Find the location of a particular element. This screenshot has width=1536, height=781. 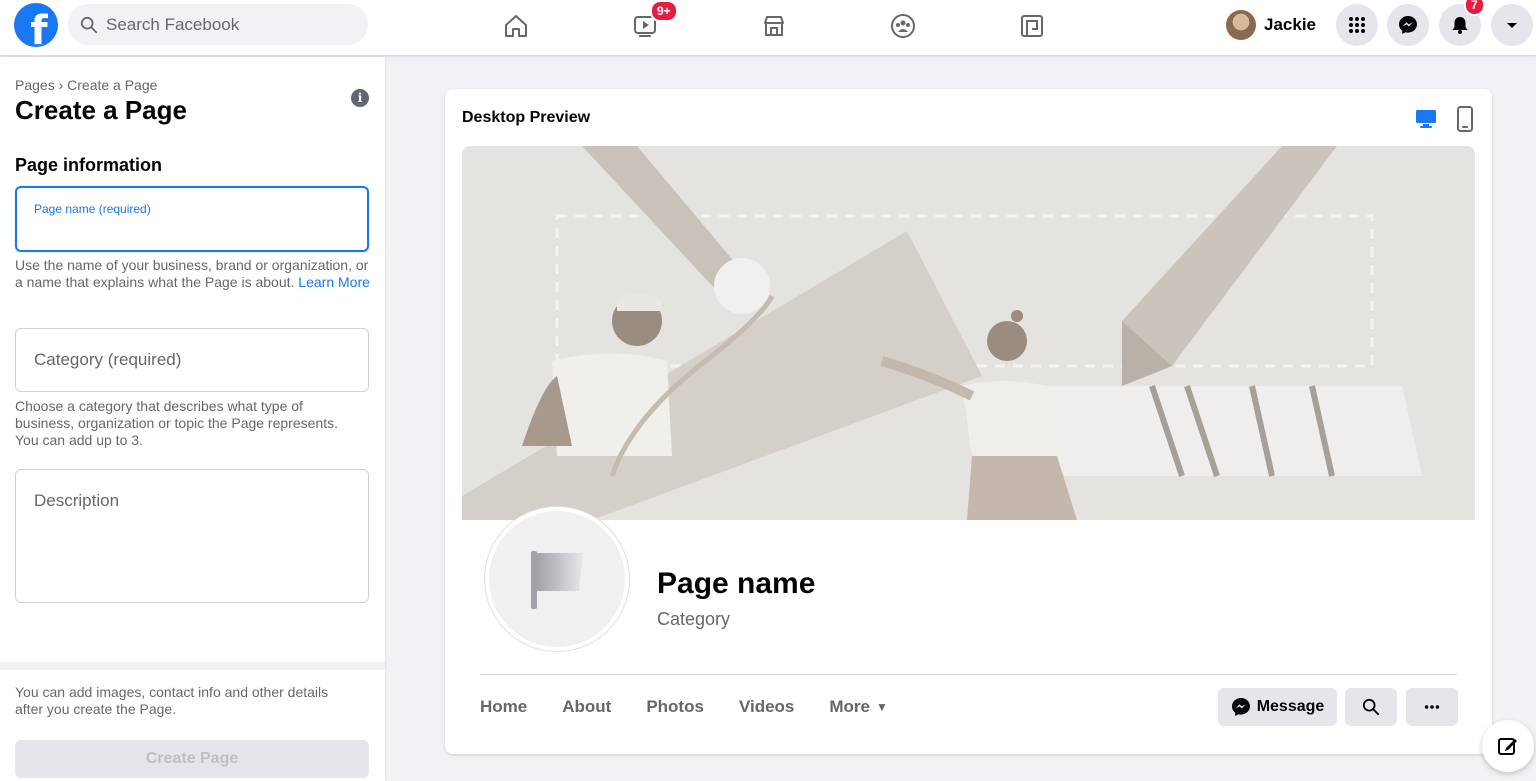

new-message-button is located at coordinates (1508, 746).